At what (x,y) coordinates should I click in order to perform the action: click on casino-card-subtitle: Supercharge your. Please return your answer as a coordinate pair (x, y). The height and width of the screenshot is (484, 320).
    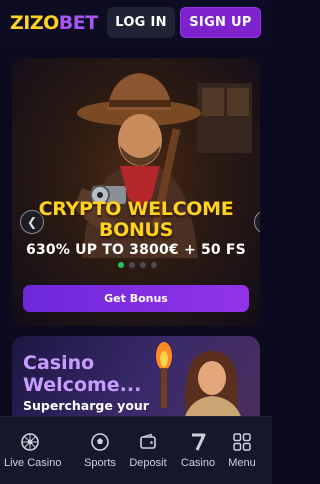
    Looking at the image, I should click on (86, 405).